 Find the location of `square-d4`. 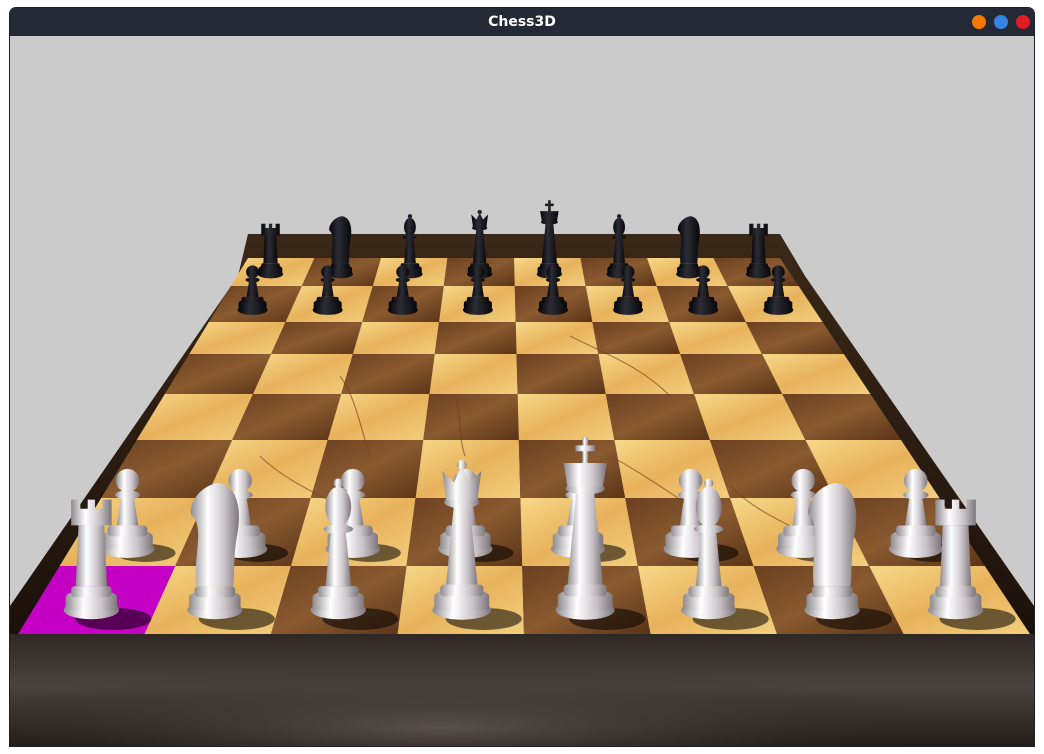

square-d4 is located at coordinates (471, 417).